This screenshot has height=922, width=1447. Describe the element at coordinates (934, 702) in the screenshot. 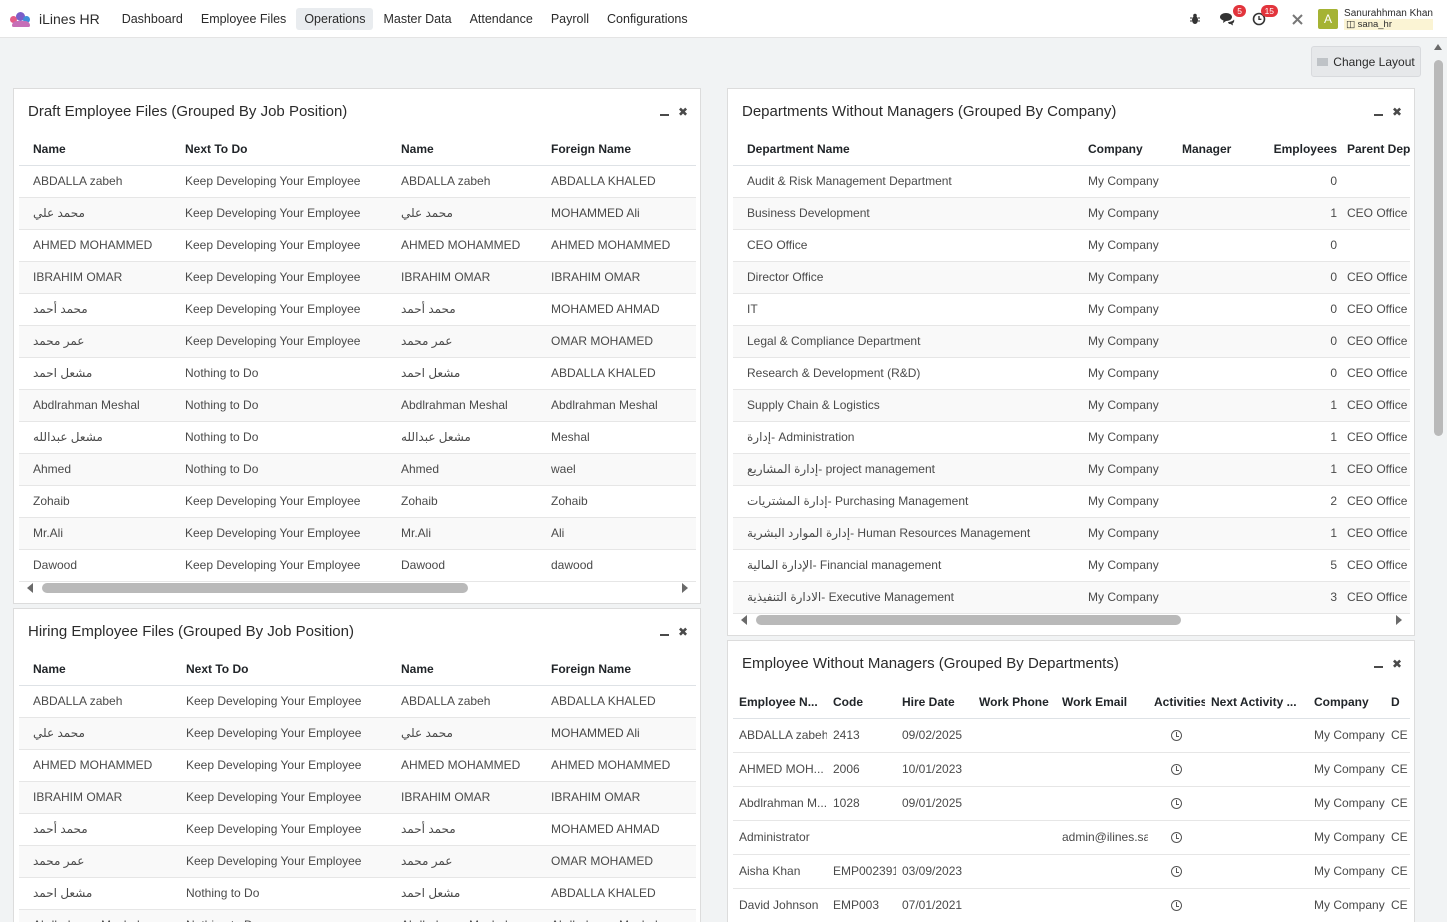

I see `column-header: Hire Date` at that location.